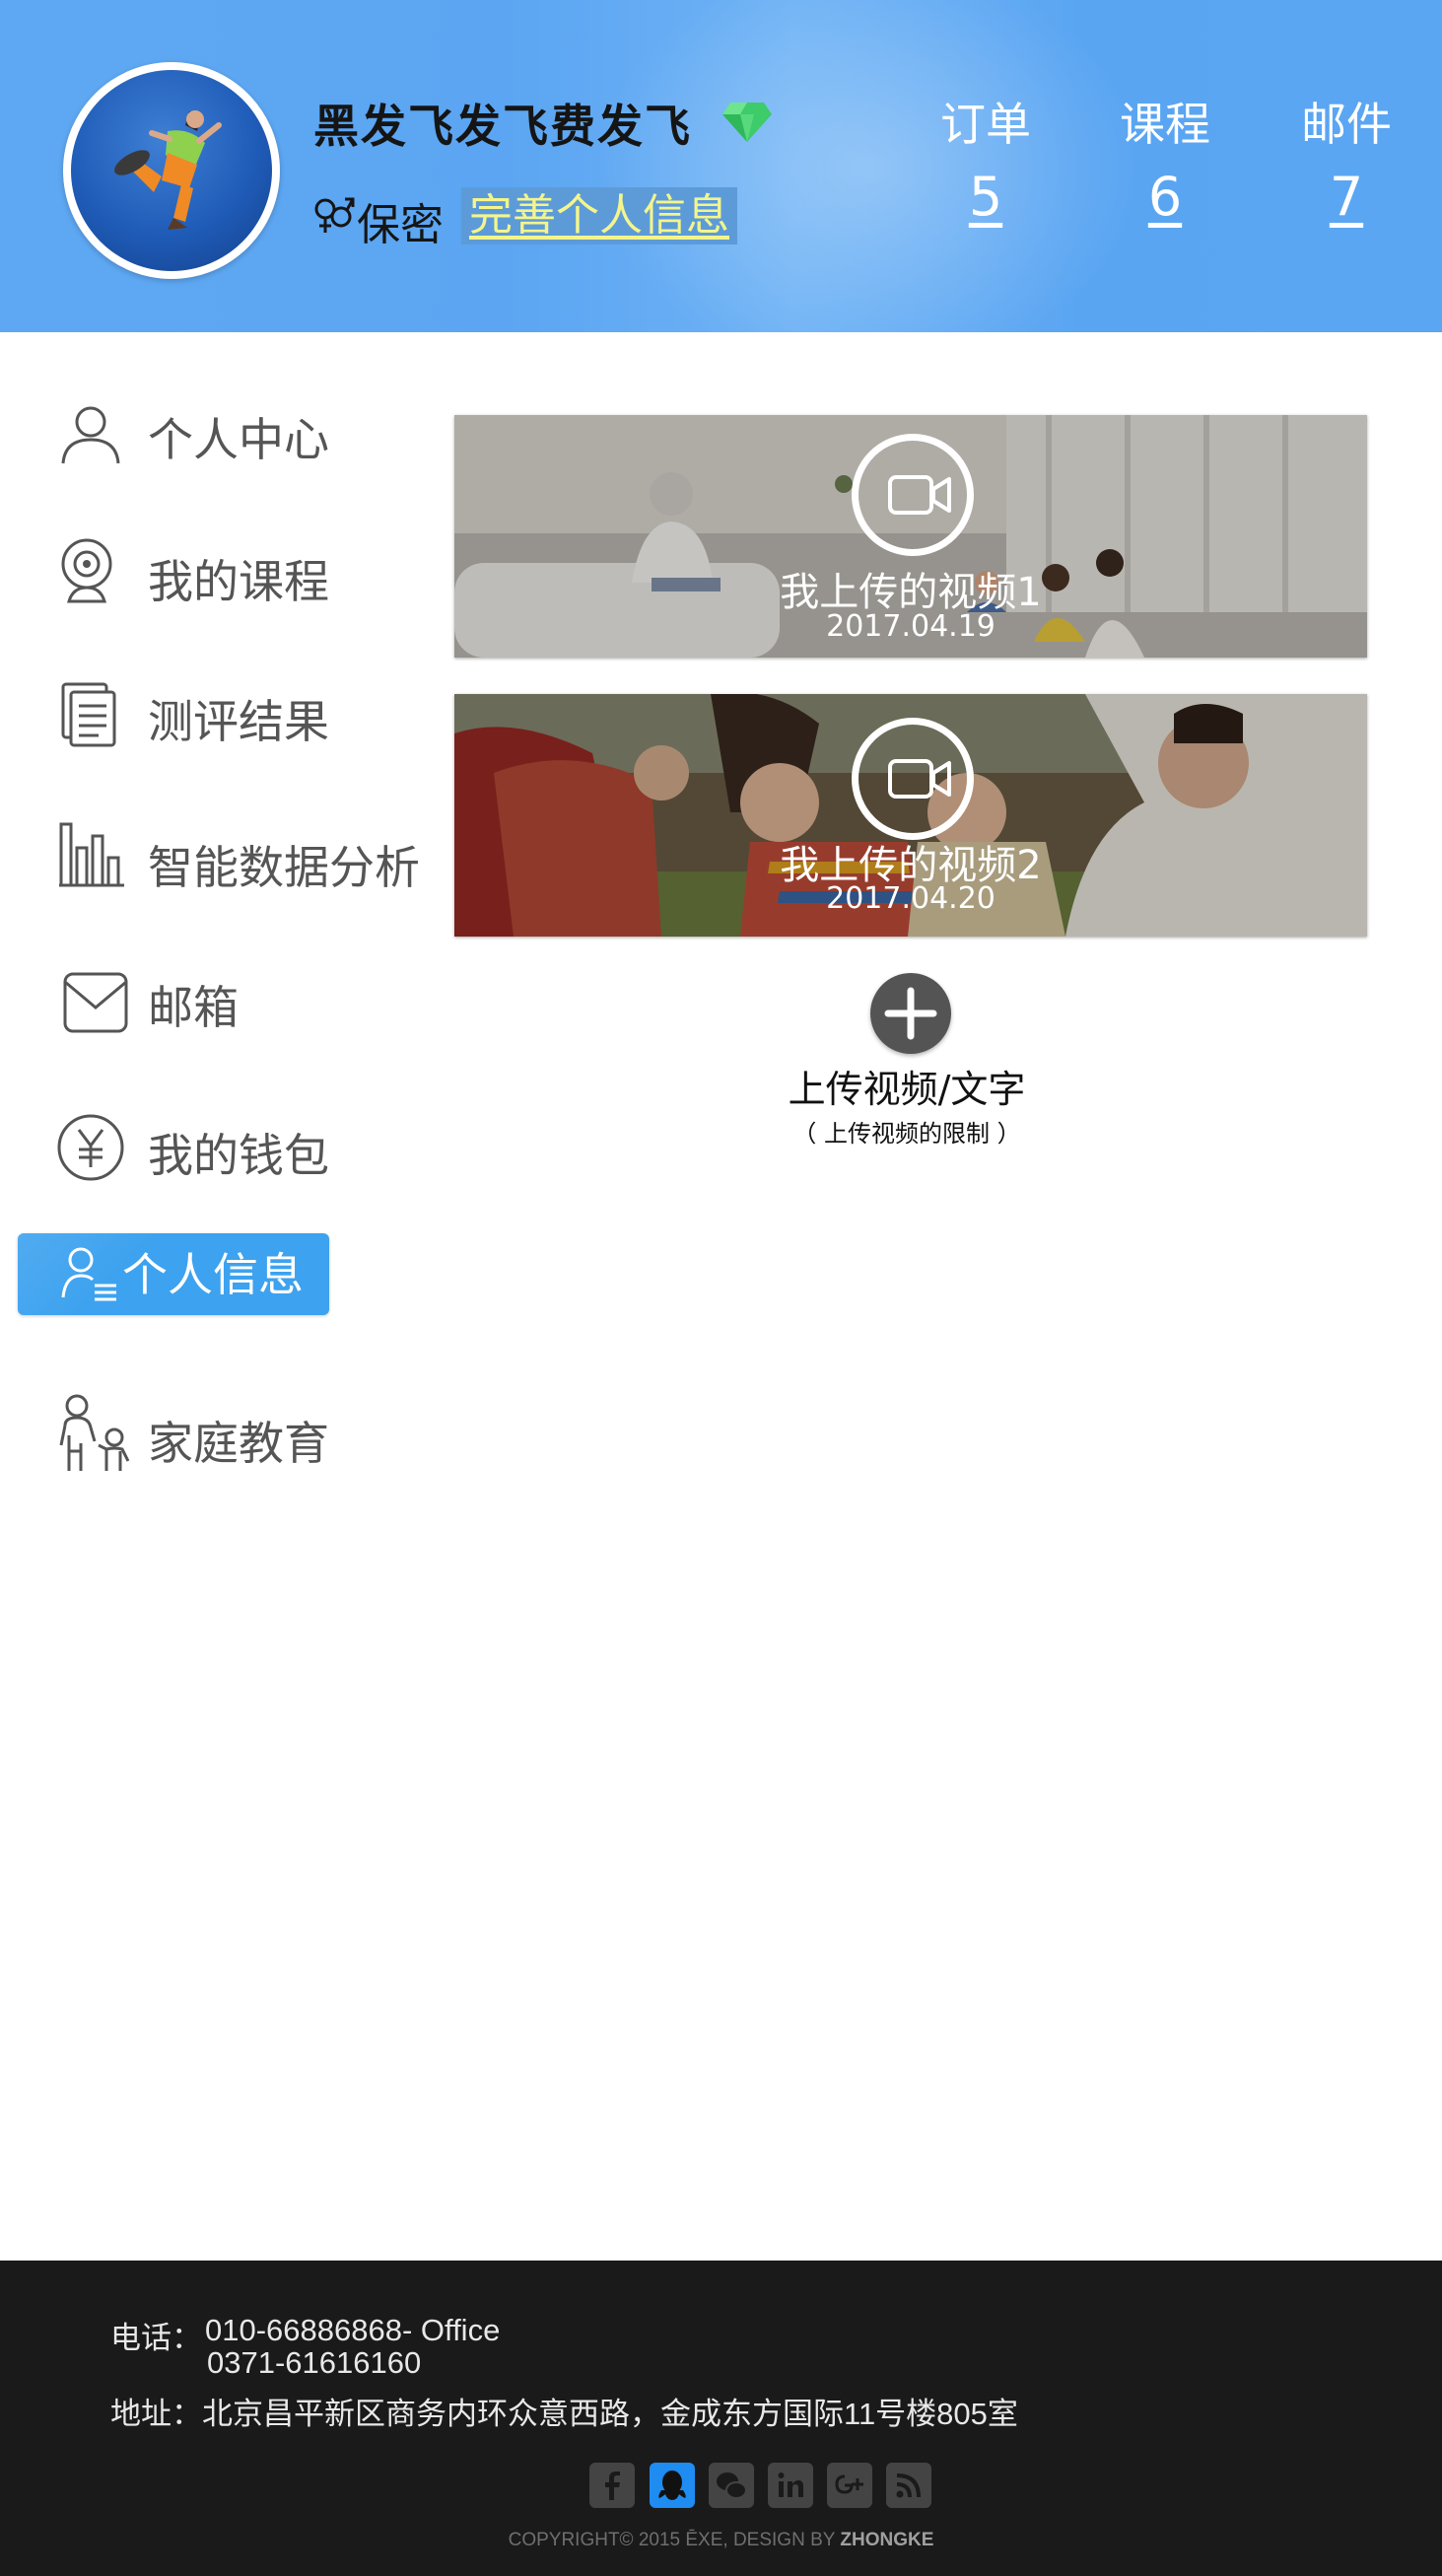 The height and width of the screenshot is (2576, 1442). I want to click on stat-orders-count: 5, so click(986, 197).